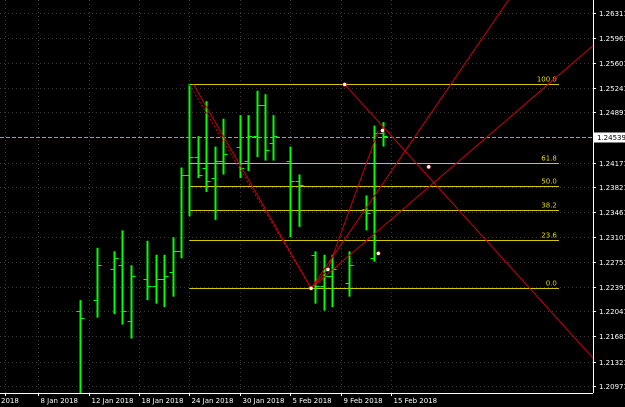 This screenshot has width=625, height=407. I want to click on time-tick-label: 15 Feb 2018, so click(416, 401).